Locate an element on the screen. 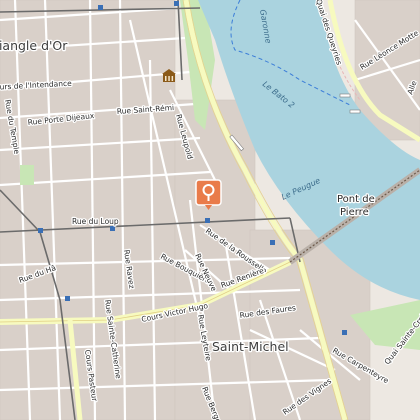  street-label-loup: Rue du Loup is located at coordinates (95, 221).